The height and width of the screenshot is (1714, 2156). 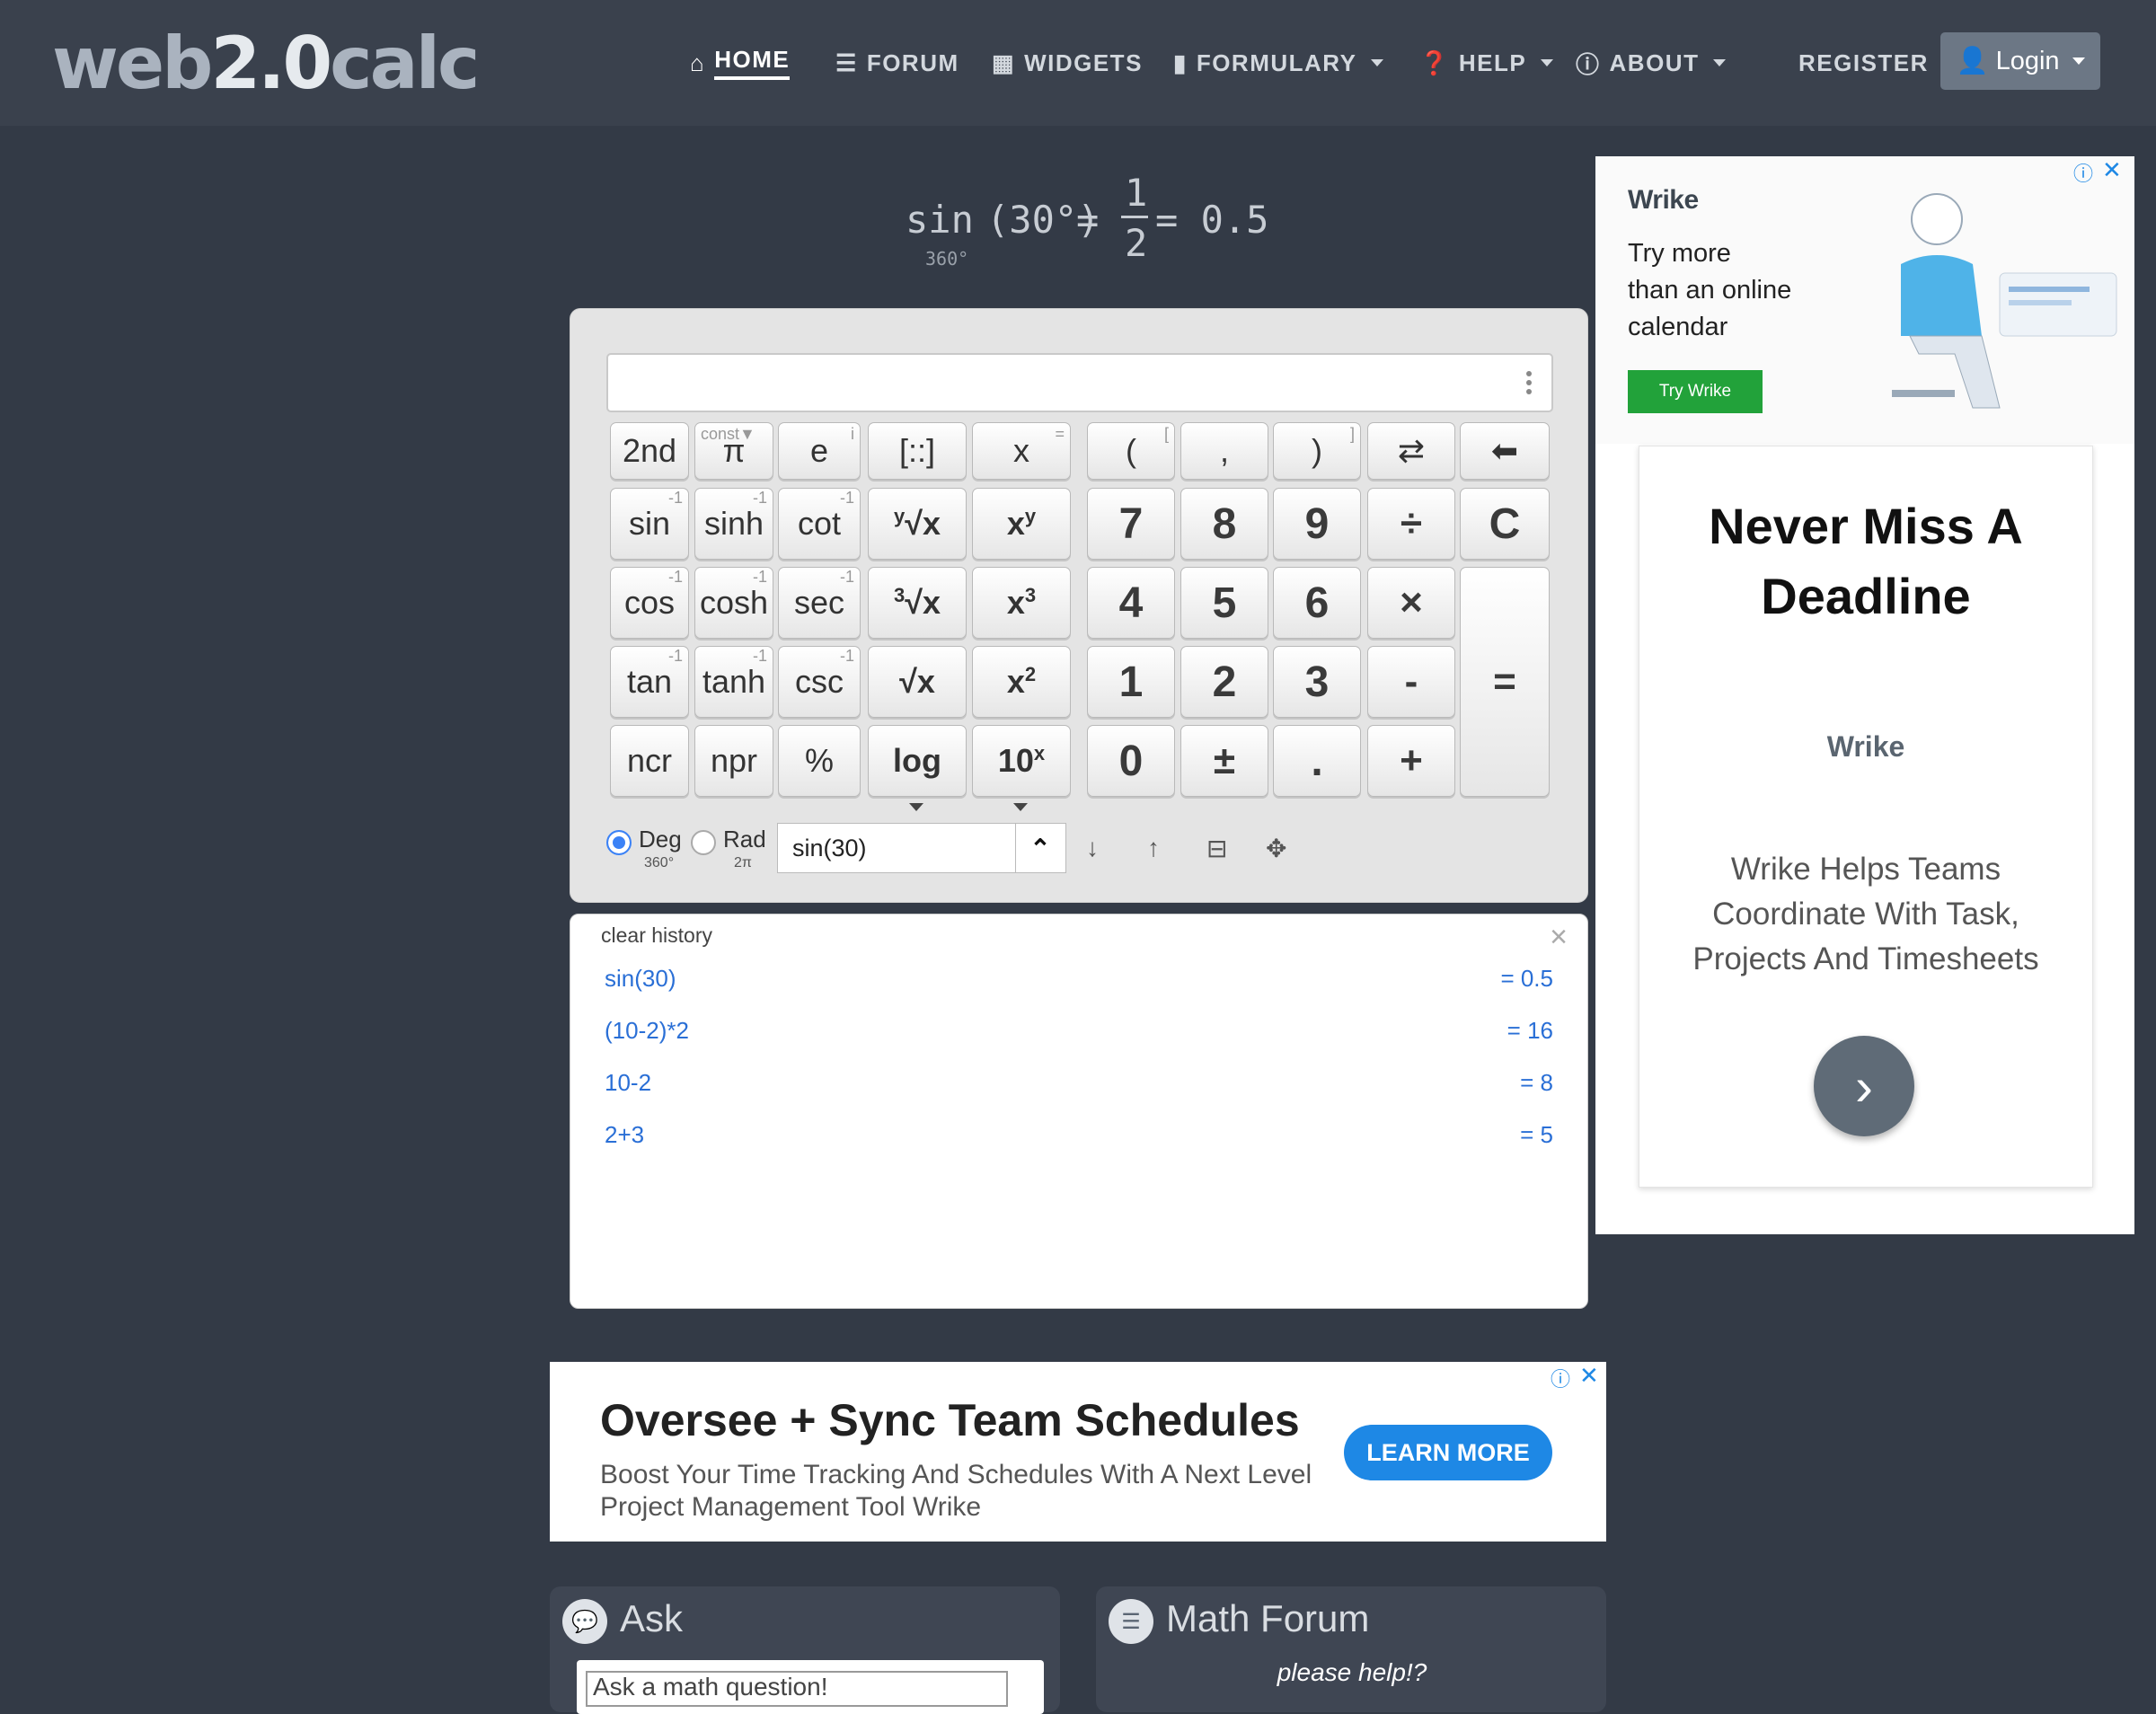 I want to click on chevron-right-icon: ›, so click(x=1864, y=1086).